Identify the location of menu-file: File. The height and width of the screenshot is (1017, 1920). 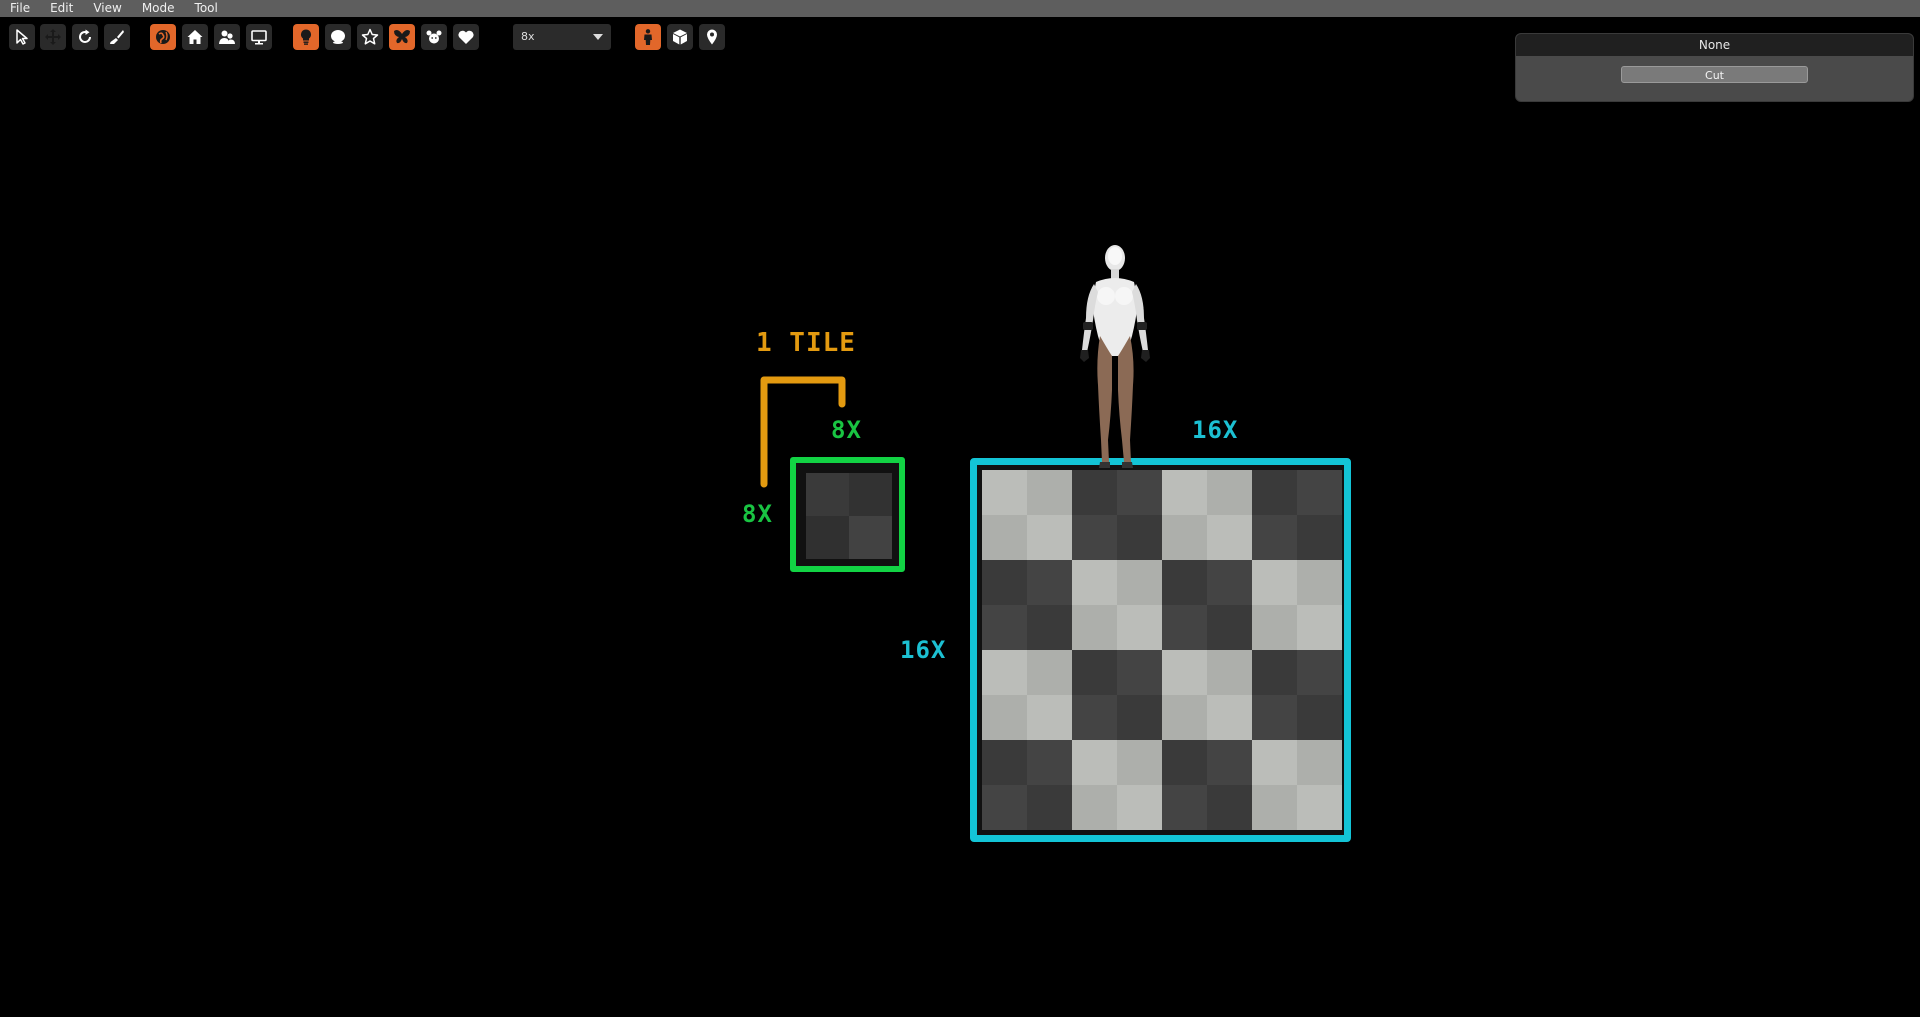
(20, 8).